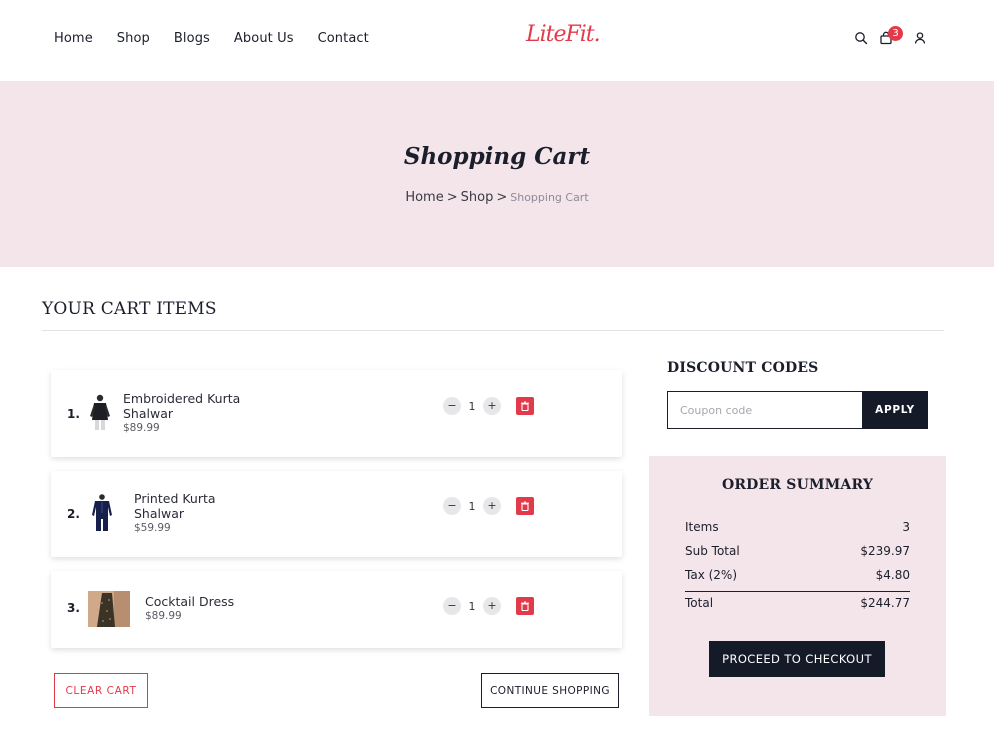 The height and width of the screenshot is (747, 994). I want to click on page-title: Shopping Cart, so click(497, 156).